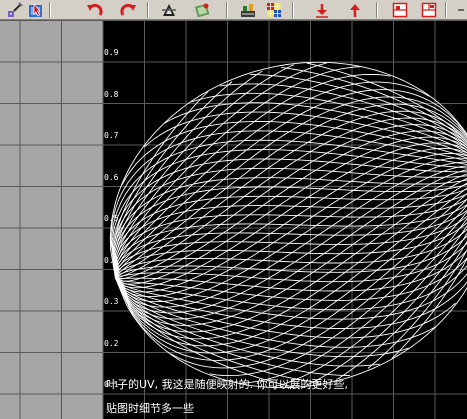 The width and height of the screenshot is (467, 419). What do you see at coordinates (95, 10) in the screenshot?
I see `undo-icon` at bounding box center [95, 10].